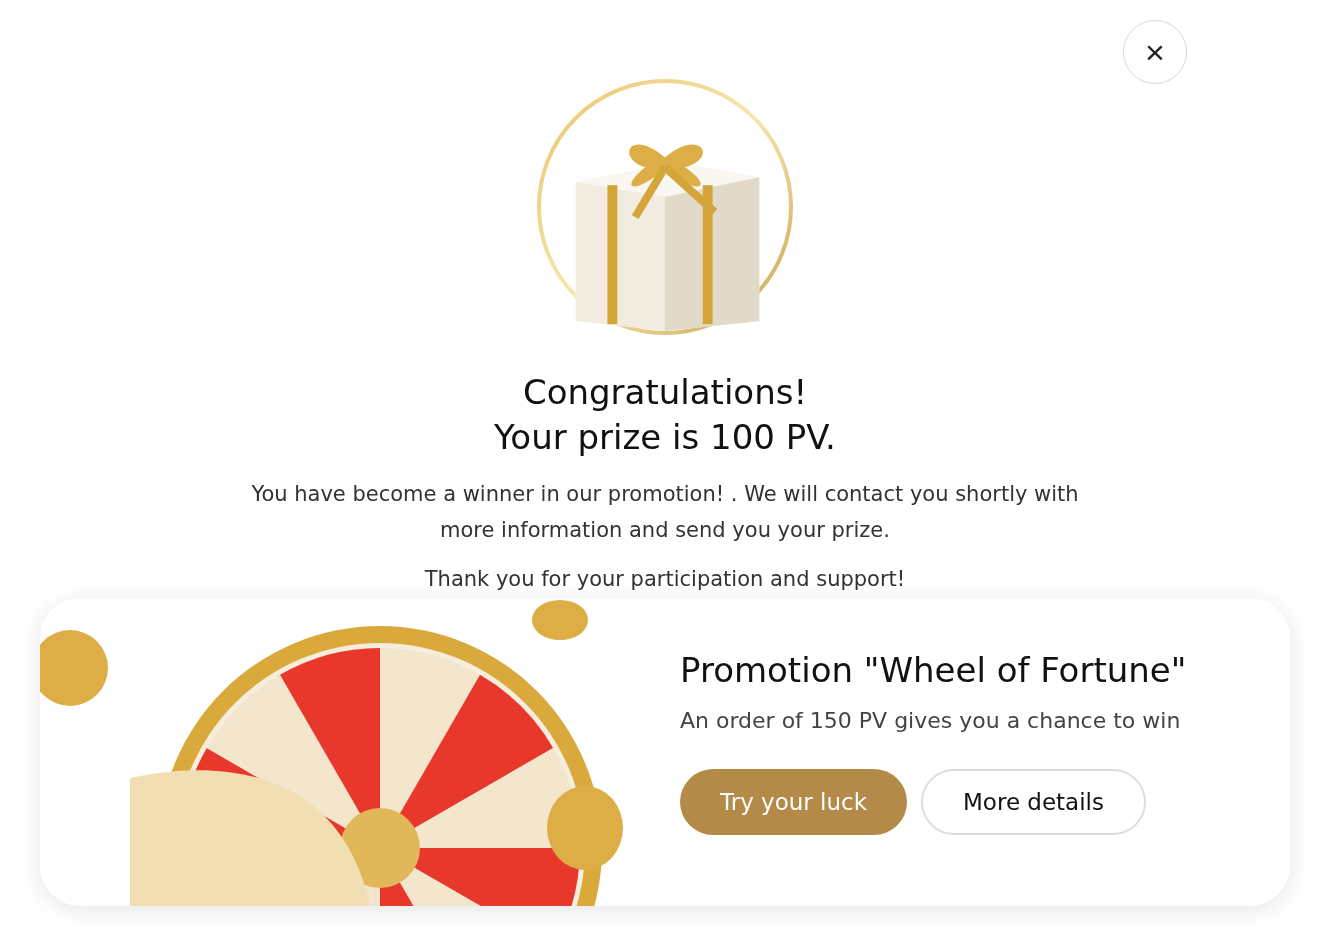  Describe the element at coordinates (1155, 52) in the screenshot. I see `close-button: ×` at that location.